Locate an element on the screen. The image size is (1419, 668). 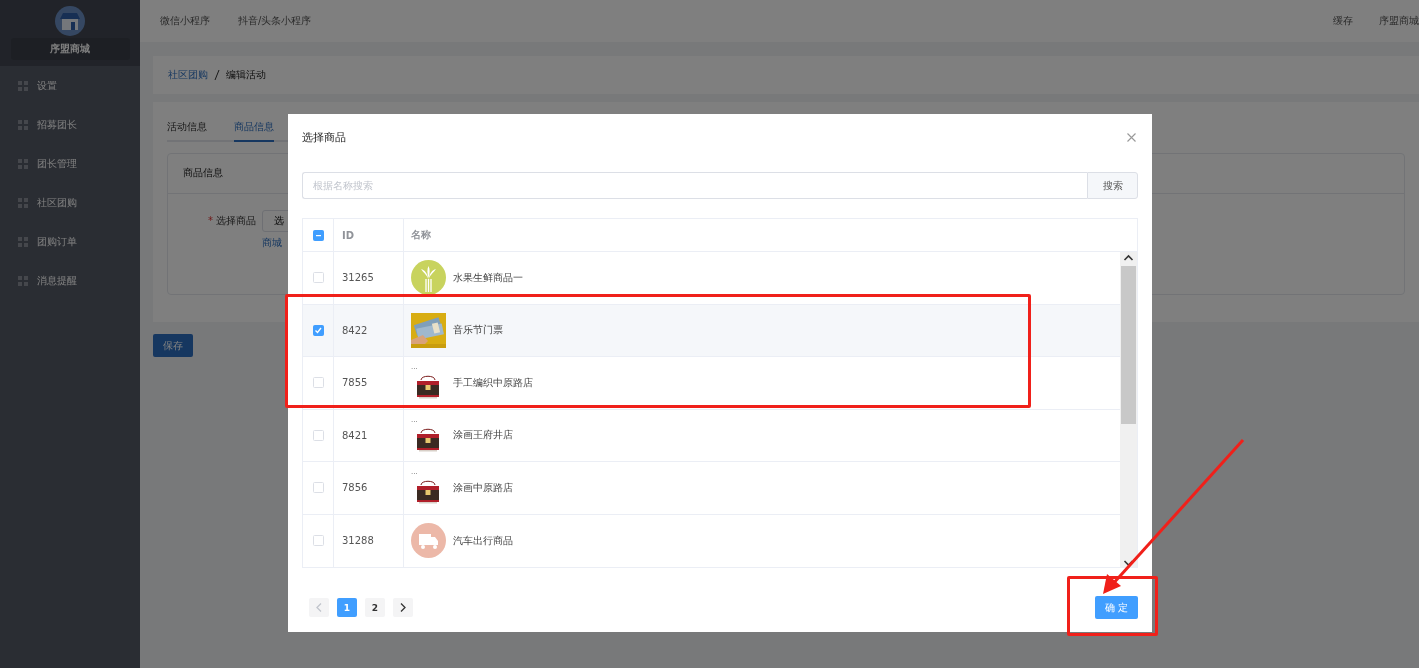
scrollbar is located at coordinates (1128, 409).